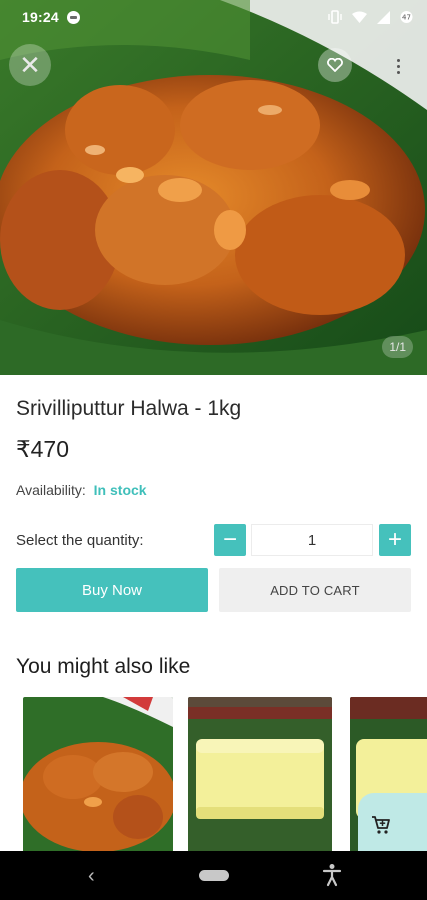  I want to click on accessibility-icon, so click(332, 875).